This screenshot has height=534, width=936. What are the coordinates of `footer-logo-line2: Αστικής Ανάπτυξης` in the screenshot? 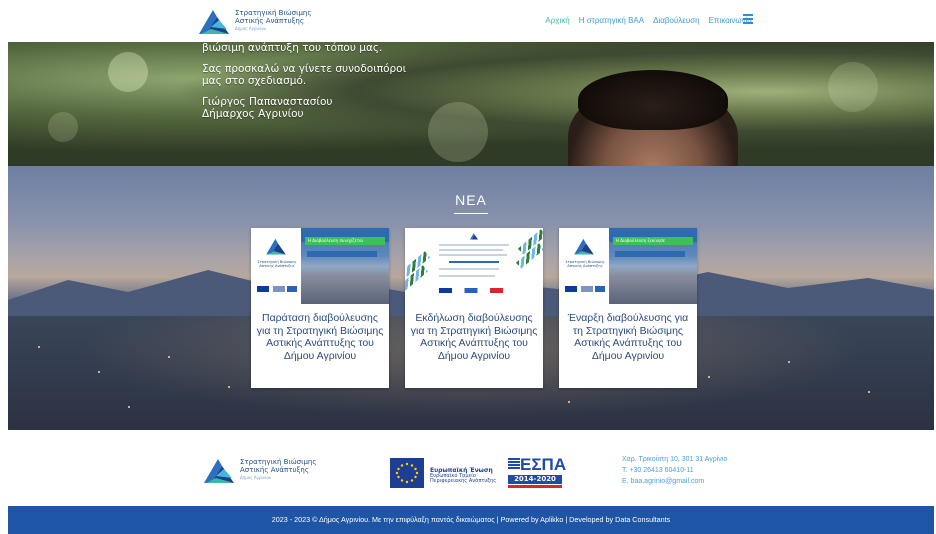 It's located at (274, 470).